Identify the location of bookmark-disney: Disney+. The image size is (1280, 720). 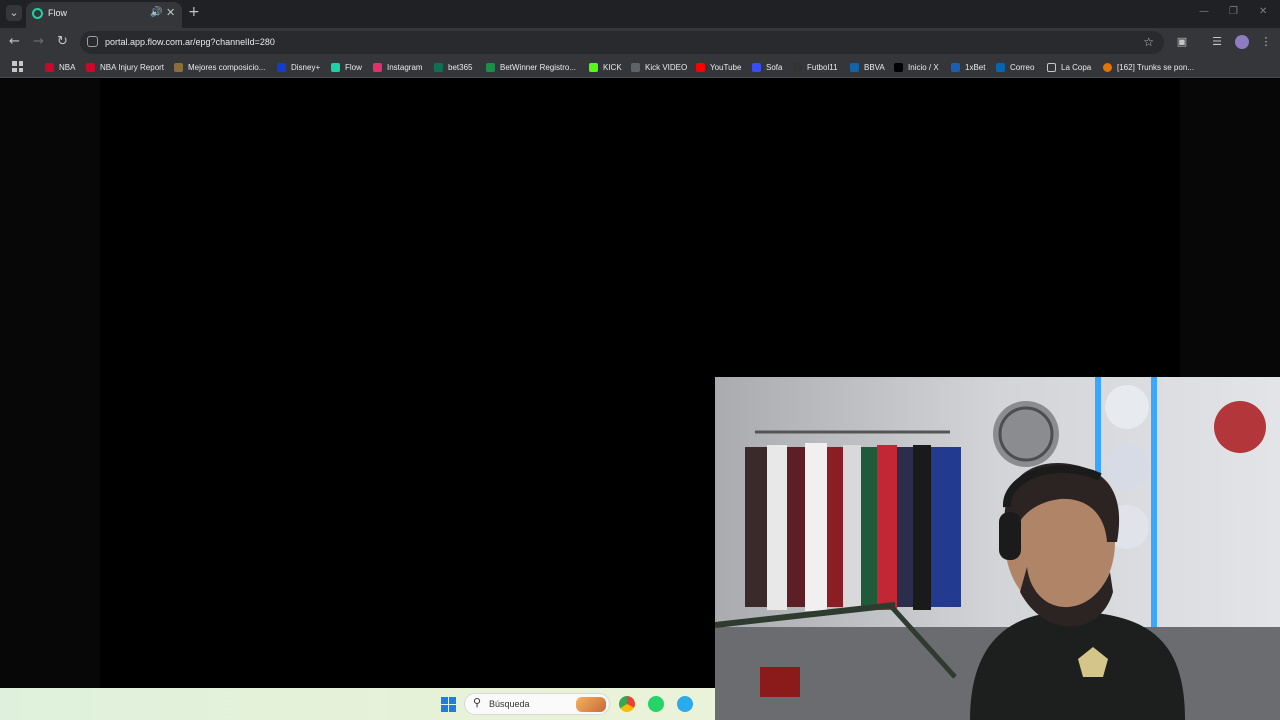
(298, 67).